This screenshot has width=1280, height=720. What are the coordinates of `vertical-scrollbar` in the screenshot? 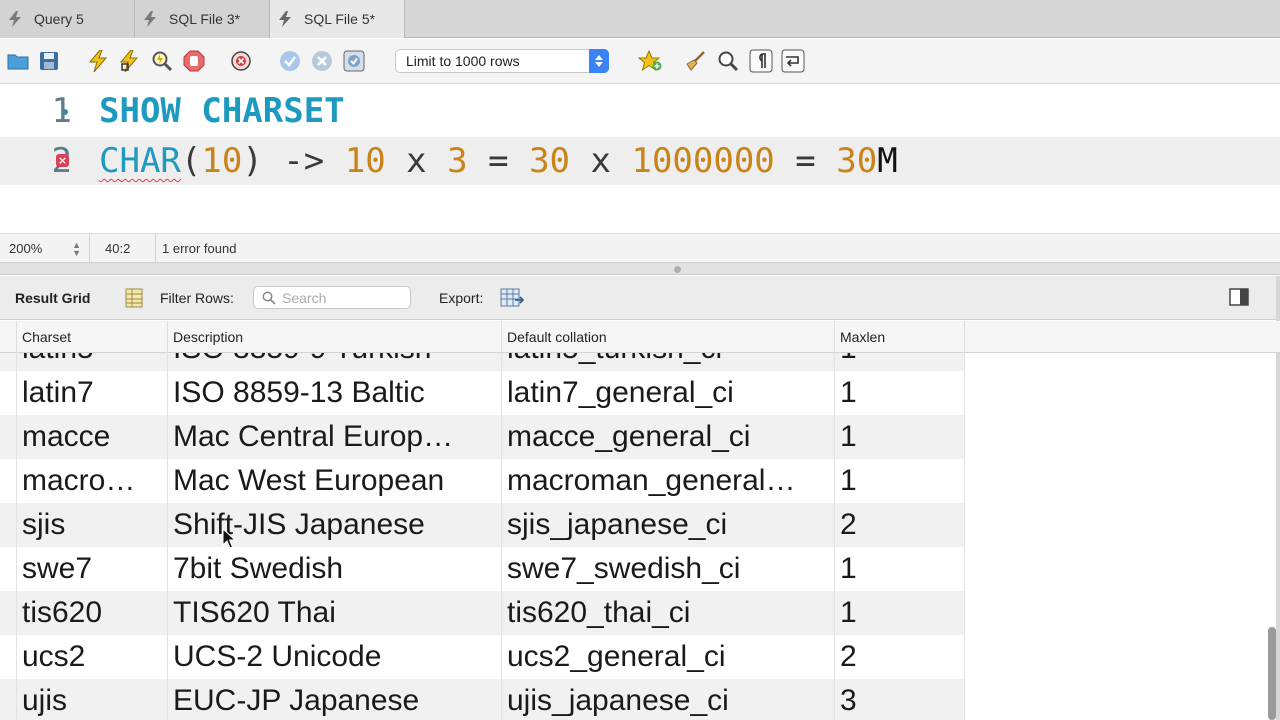 It's located at (1272, 673).